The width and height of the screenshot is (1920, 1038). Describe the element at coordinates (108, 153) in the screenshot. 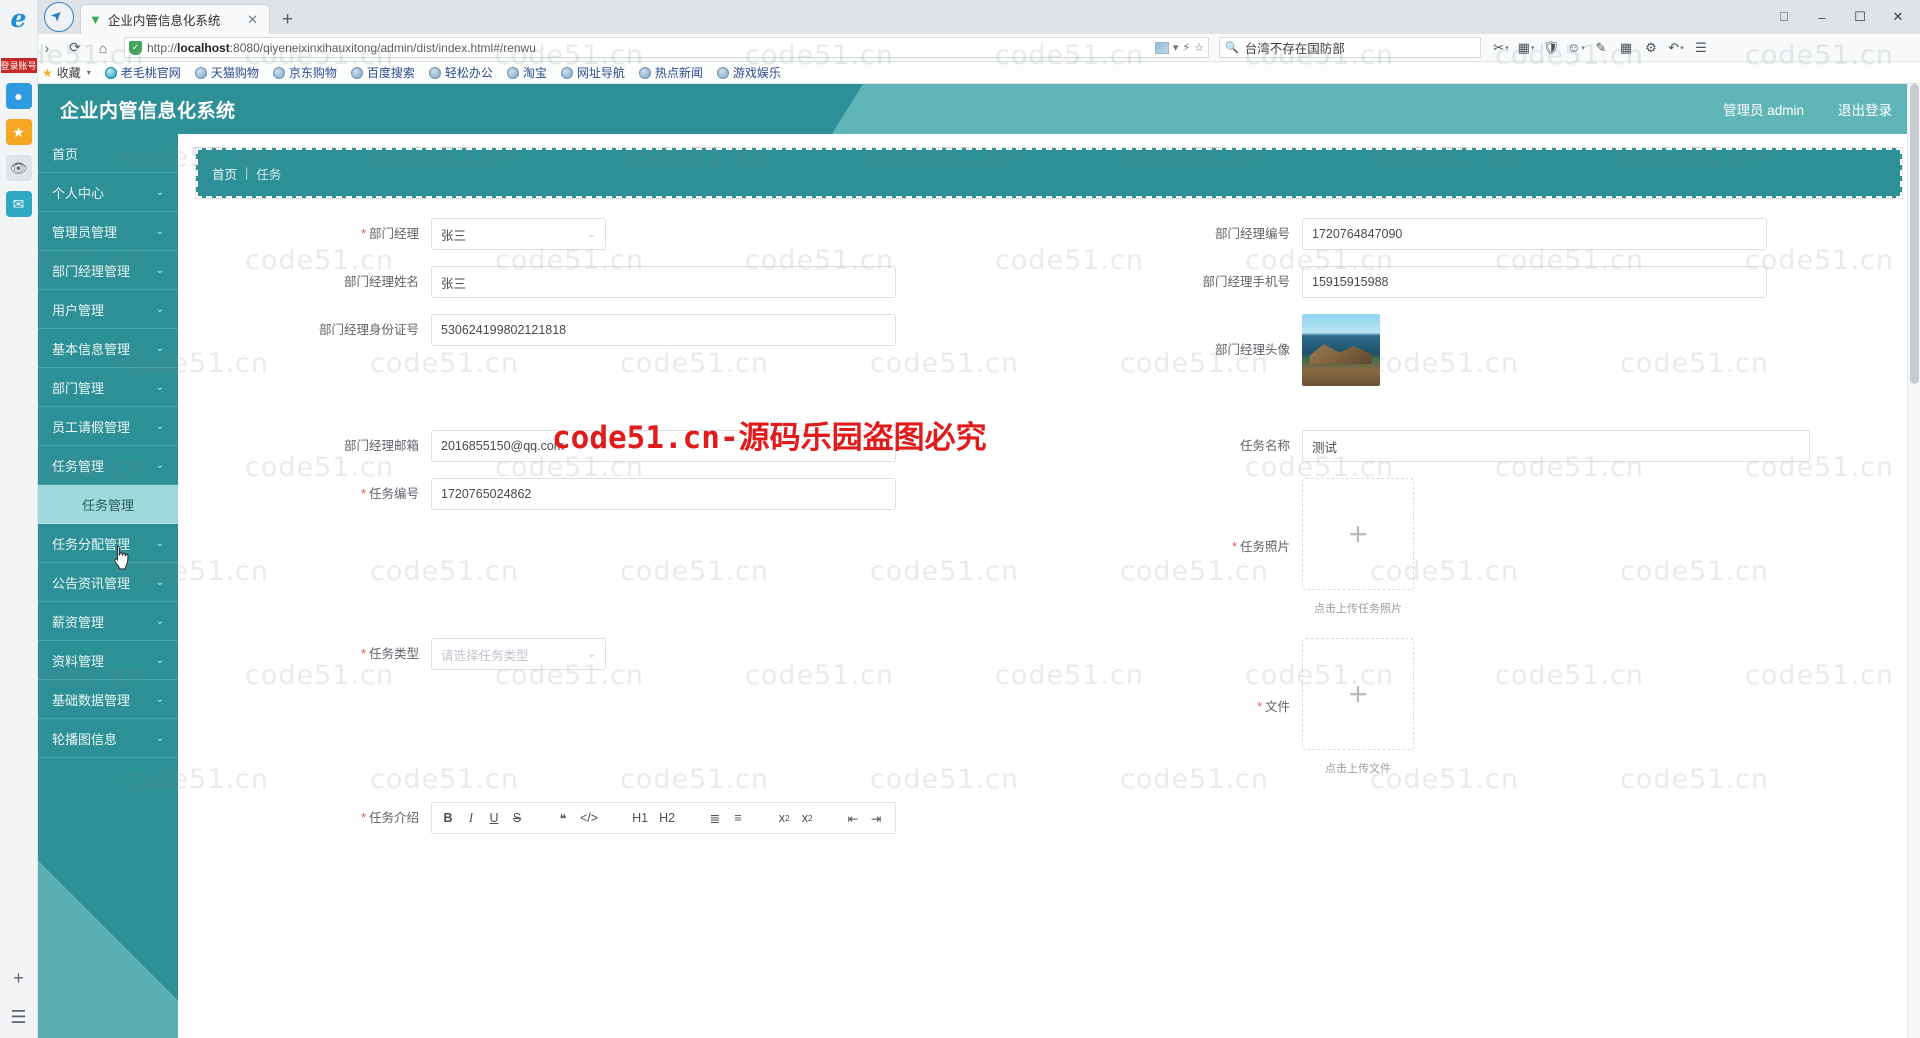

I see `sidebar-item-home: 首页` at that location.